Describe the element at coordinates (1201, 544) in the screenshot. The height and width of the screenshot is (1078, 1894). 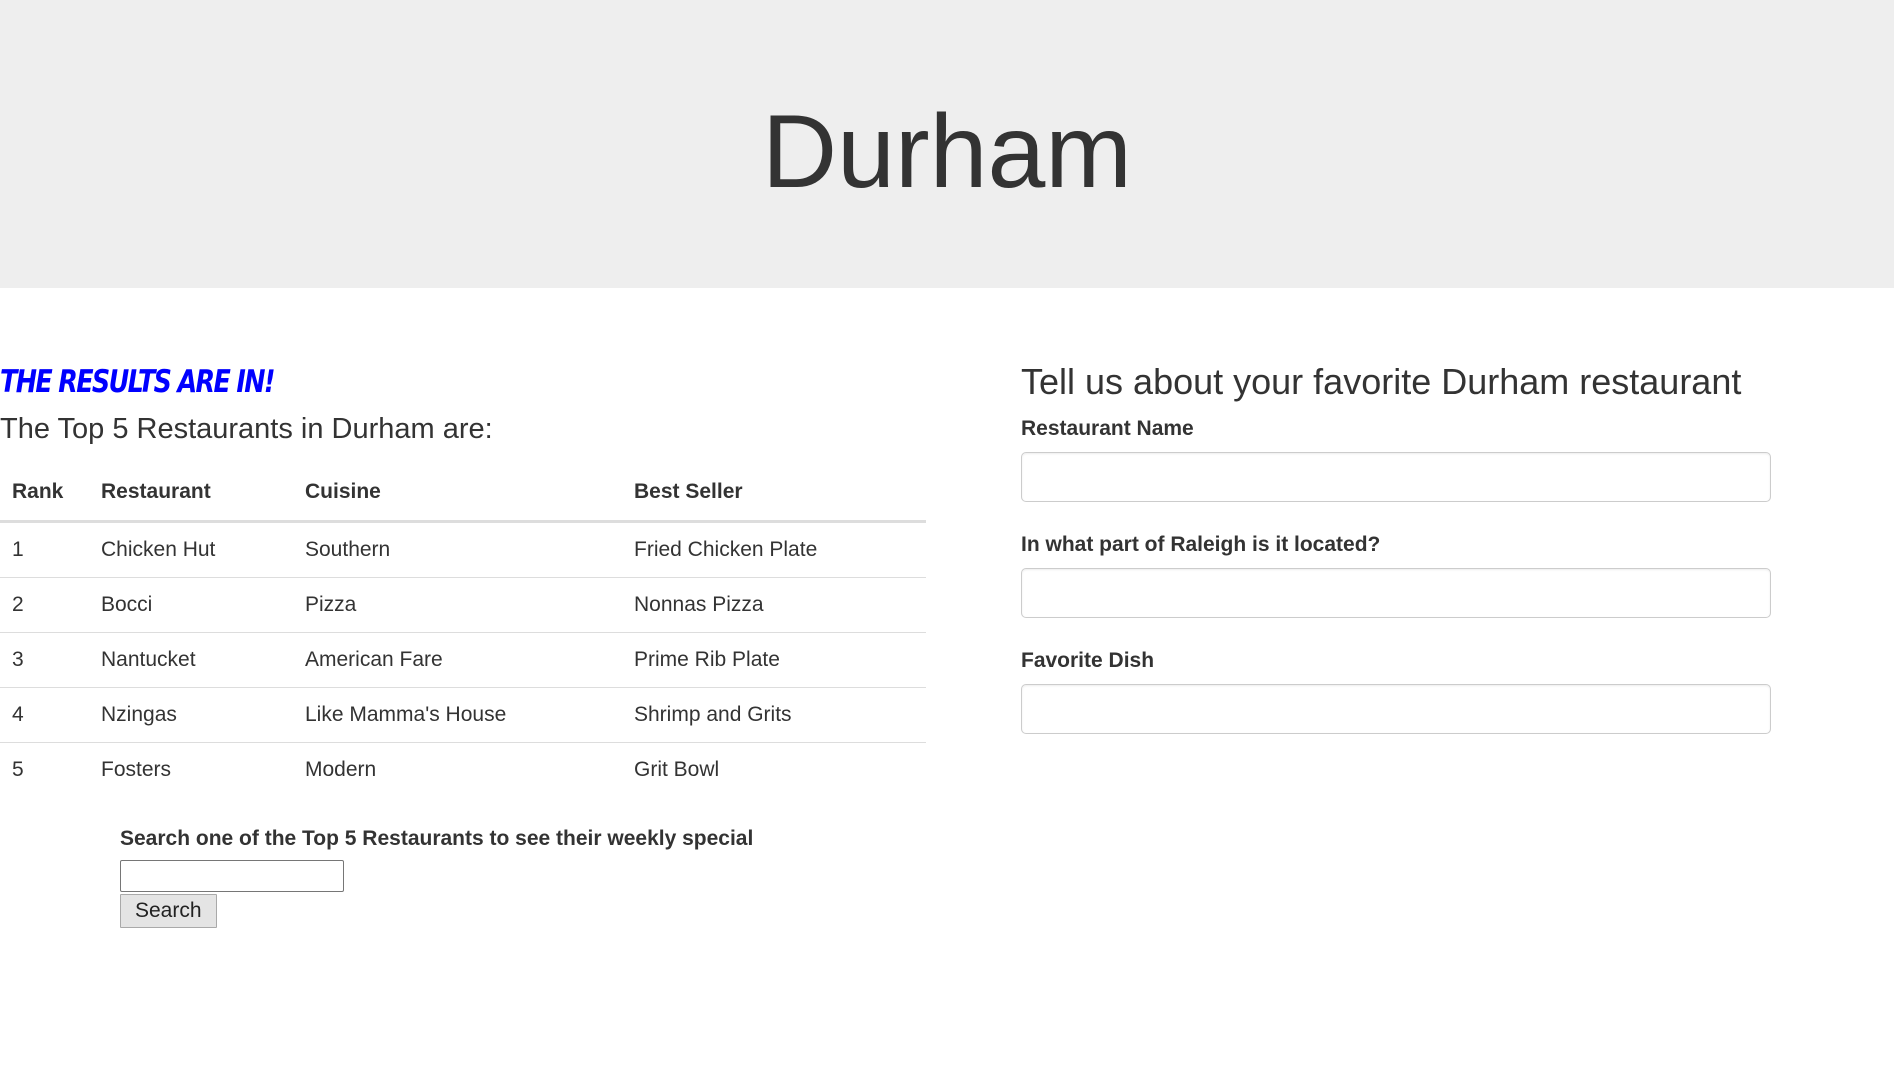
I see `location-label: In what part of Raleigh is it located?` at that location.